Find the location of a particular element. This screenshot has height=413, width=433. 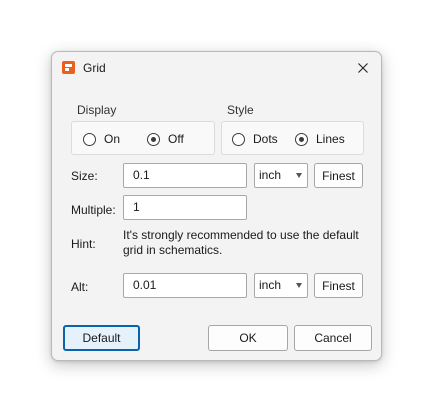

size-input: 0.1 is located at coordinates (185, 175).